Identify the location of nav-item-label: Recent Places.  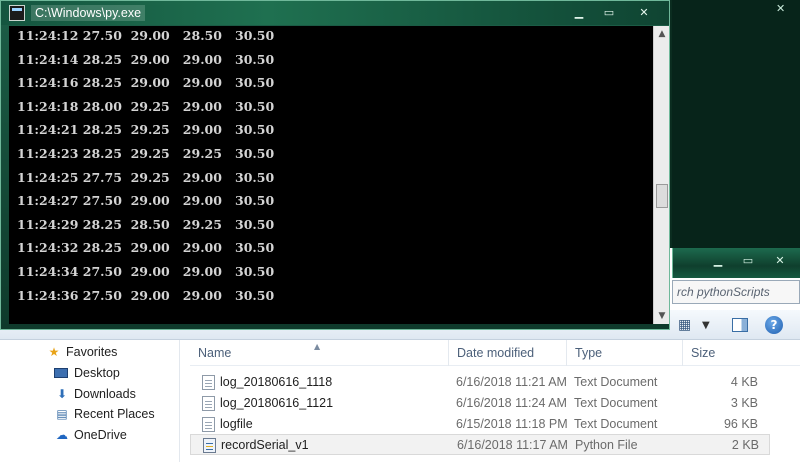
(114, 414).